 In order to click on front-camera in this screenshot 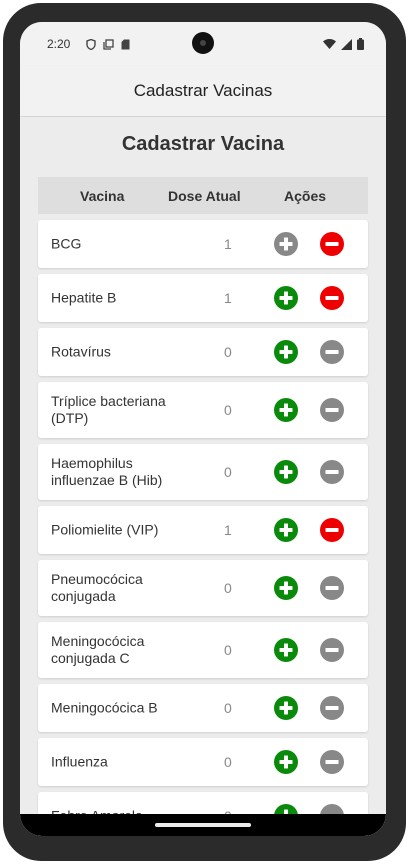, I will do `click(203, 43)`.